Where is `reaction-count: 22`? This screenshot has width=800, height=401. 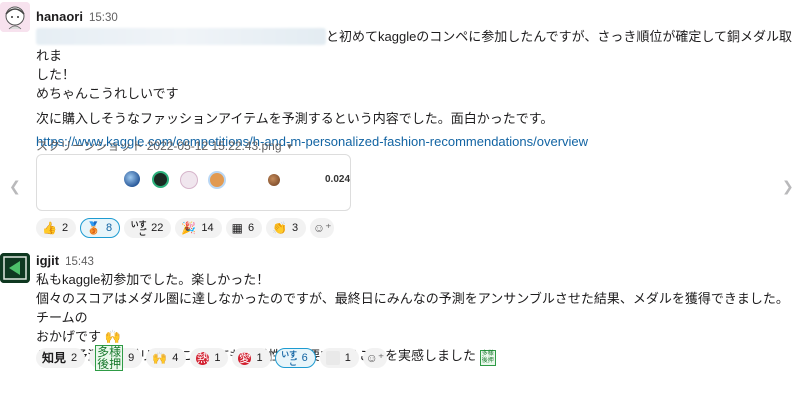
reaction-count: 22 is located at coordinates (157, 228).